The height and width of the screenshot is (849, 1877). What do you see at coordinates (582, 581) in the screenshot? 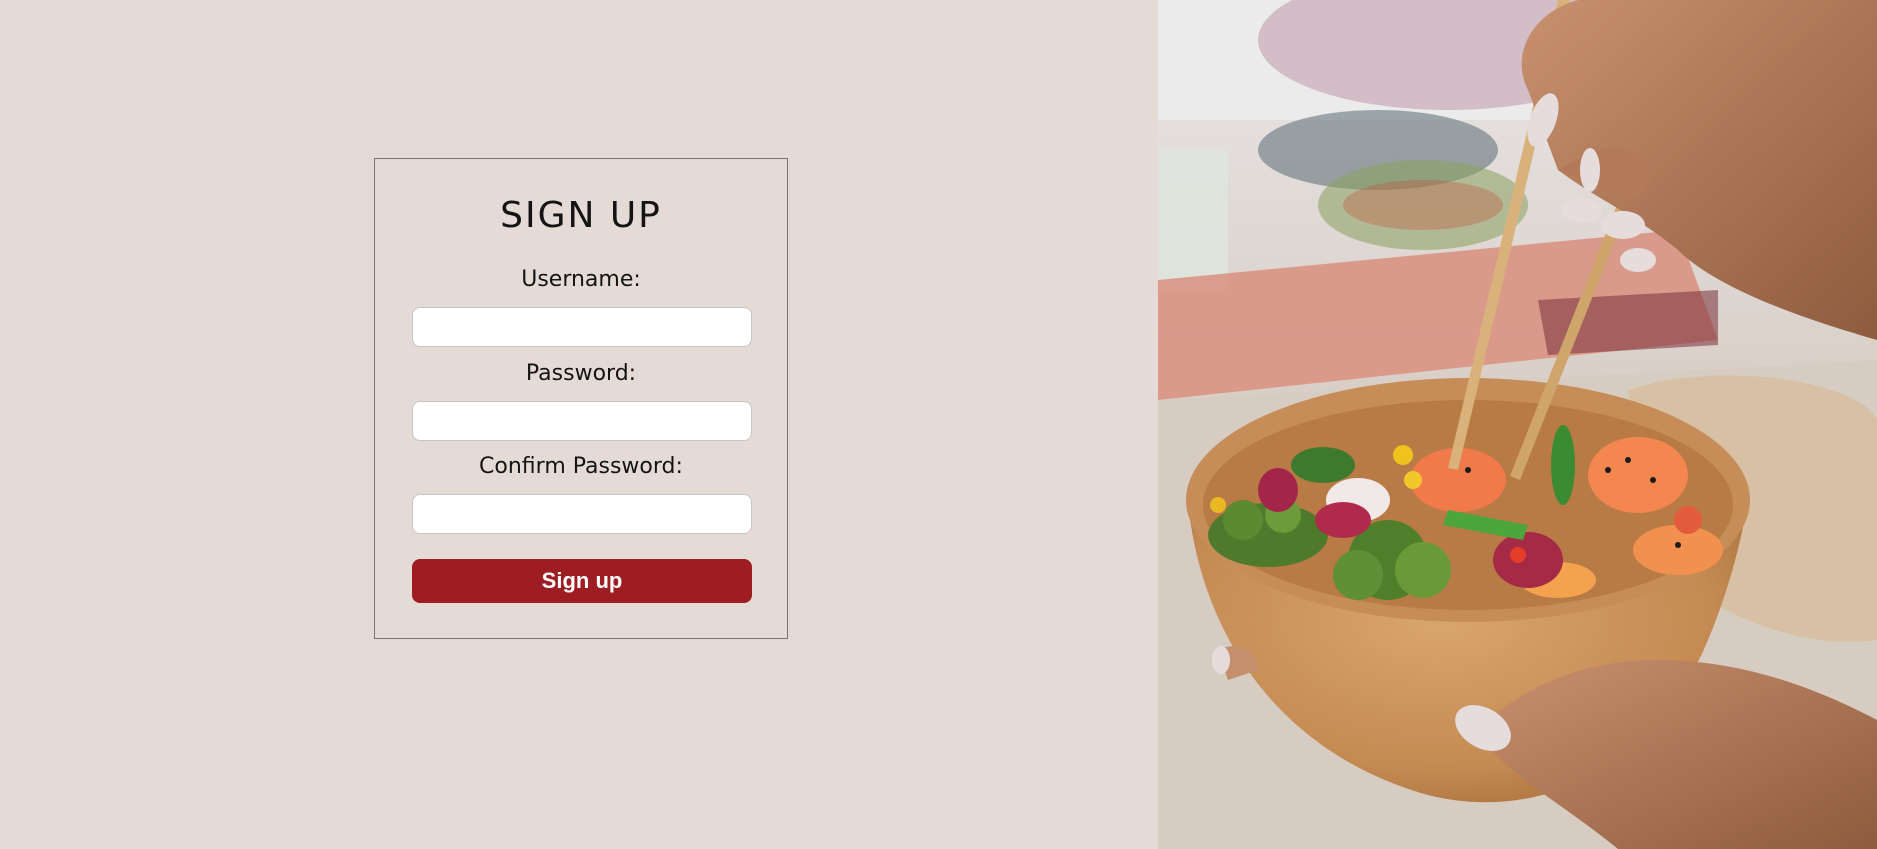
I see `sign-up-button: Sign up` at bounding box center [582, 581].